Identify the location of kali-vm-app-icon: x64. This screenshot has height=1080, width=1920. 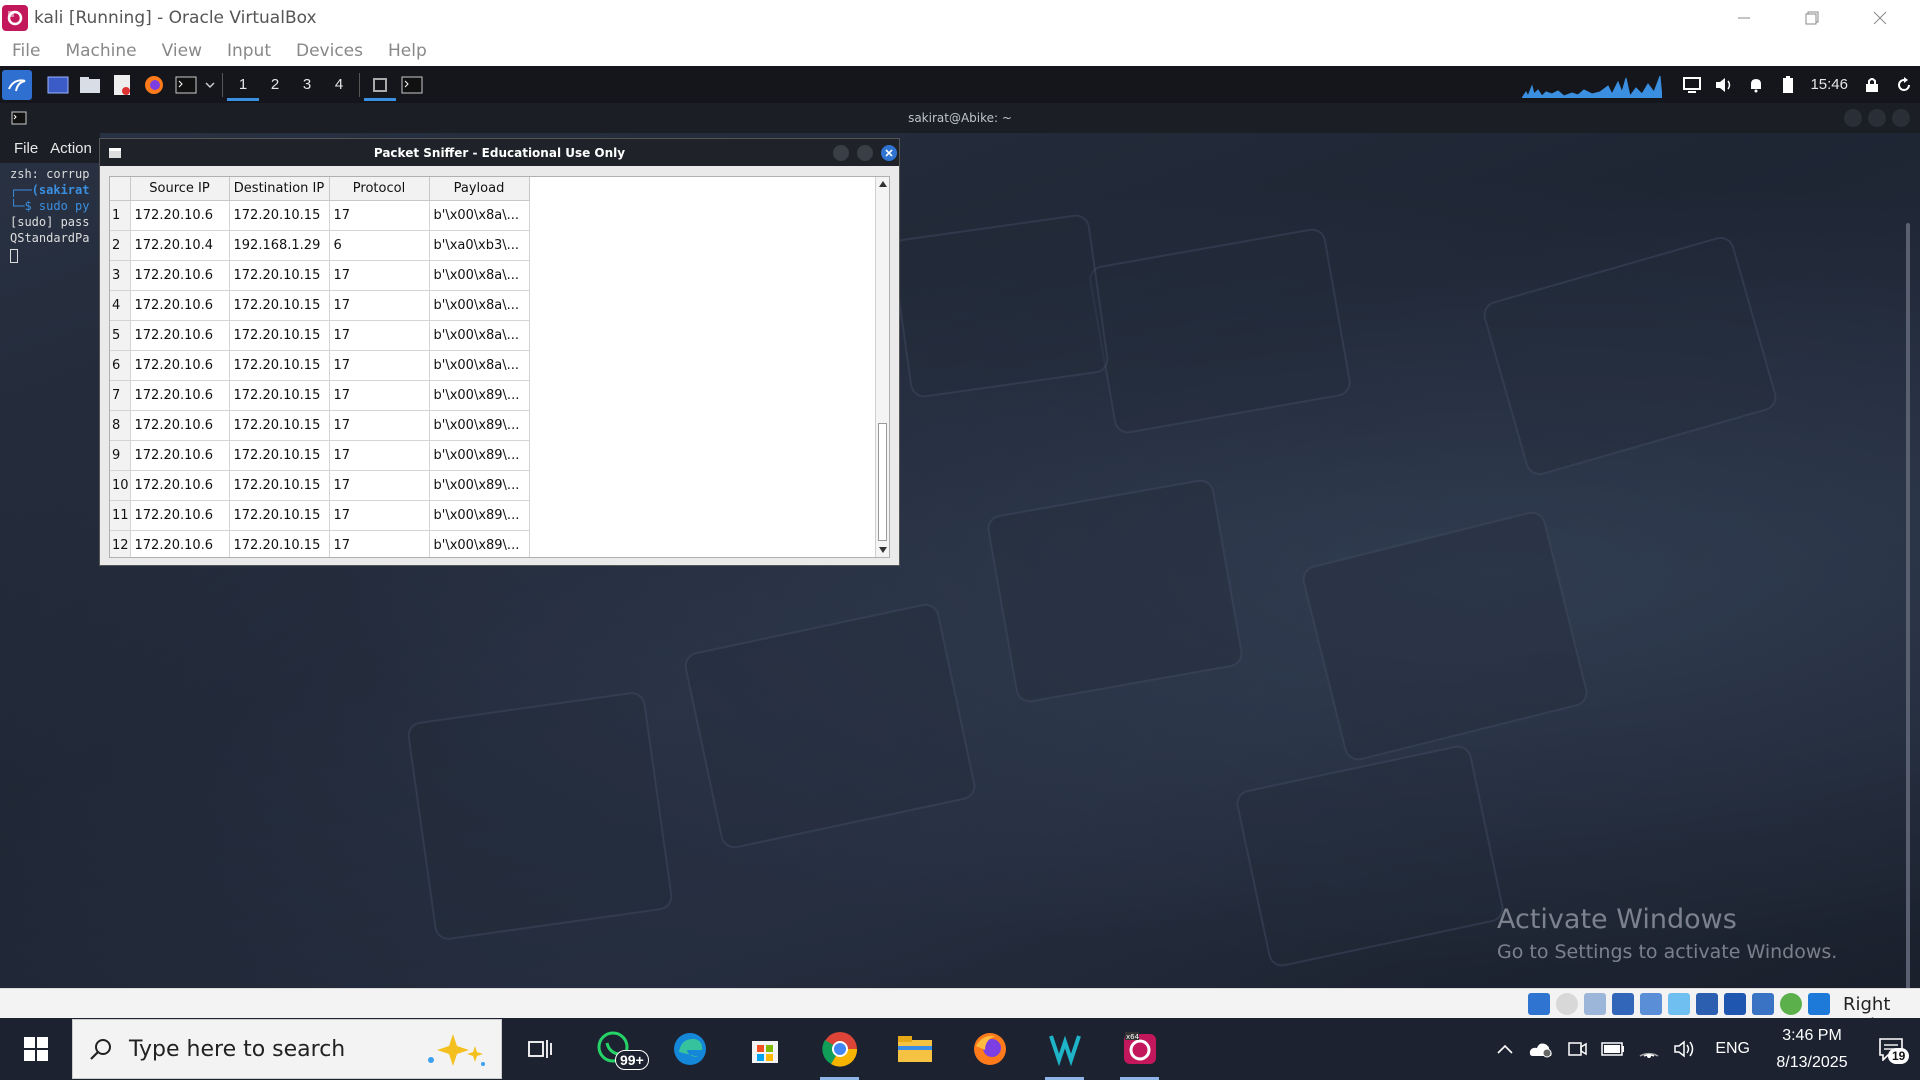
(1139, 1049).